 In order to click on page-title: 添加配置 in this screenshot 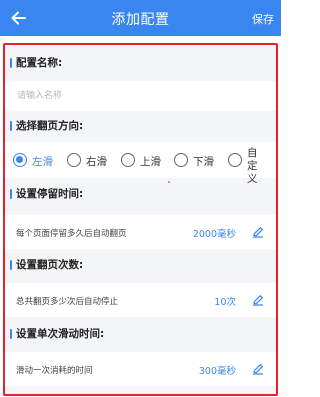, I will do `click(140, 20)`.